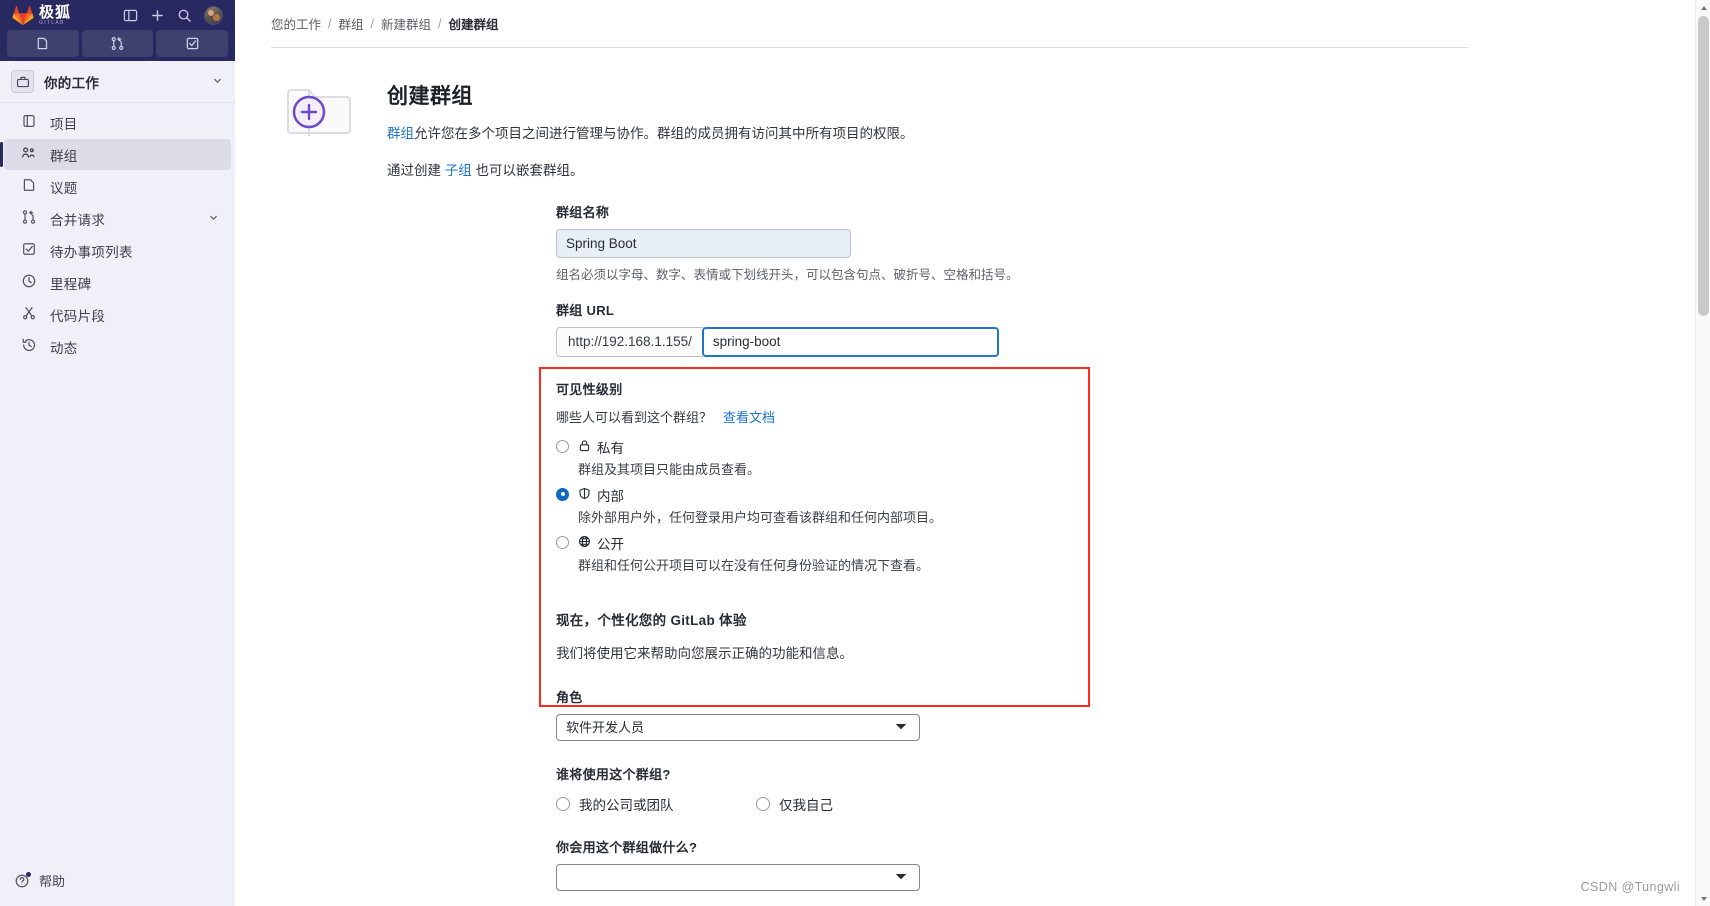 Image resolution: width=1710 pixels, height=906 pixels. I want to click on who-option-company-label: 我的公司或团队, so click(626, 805).